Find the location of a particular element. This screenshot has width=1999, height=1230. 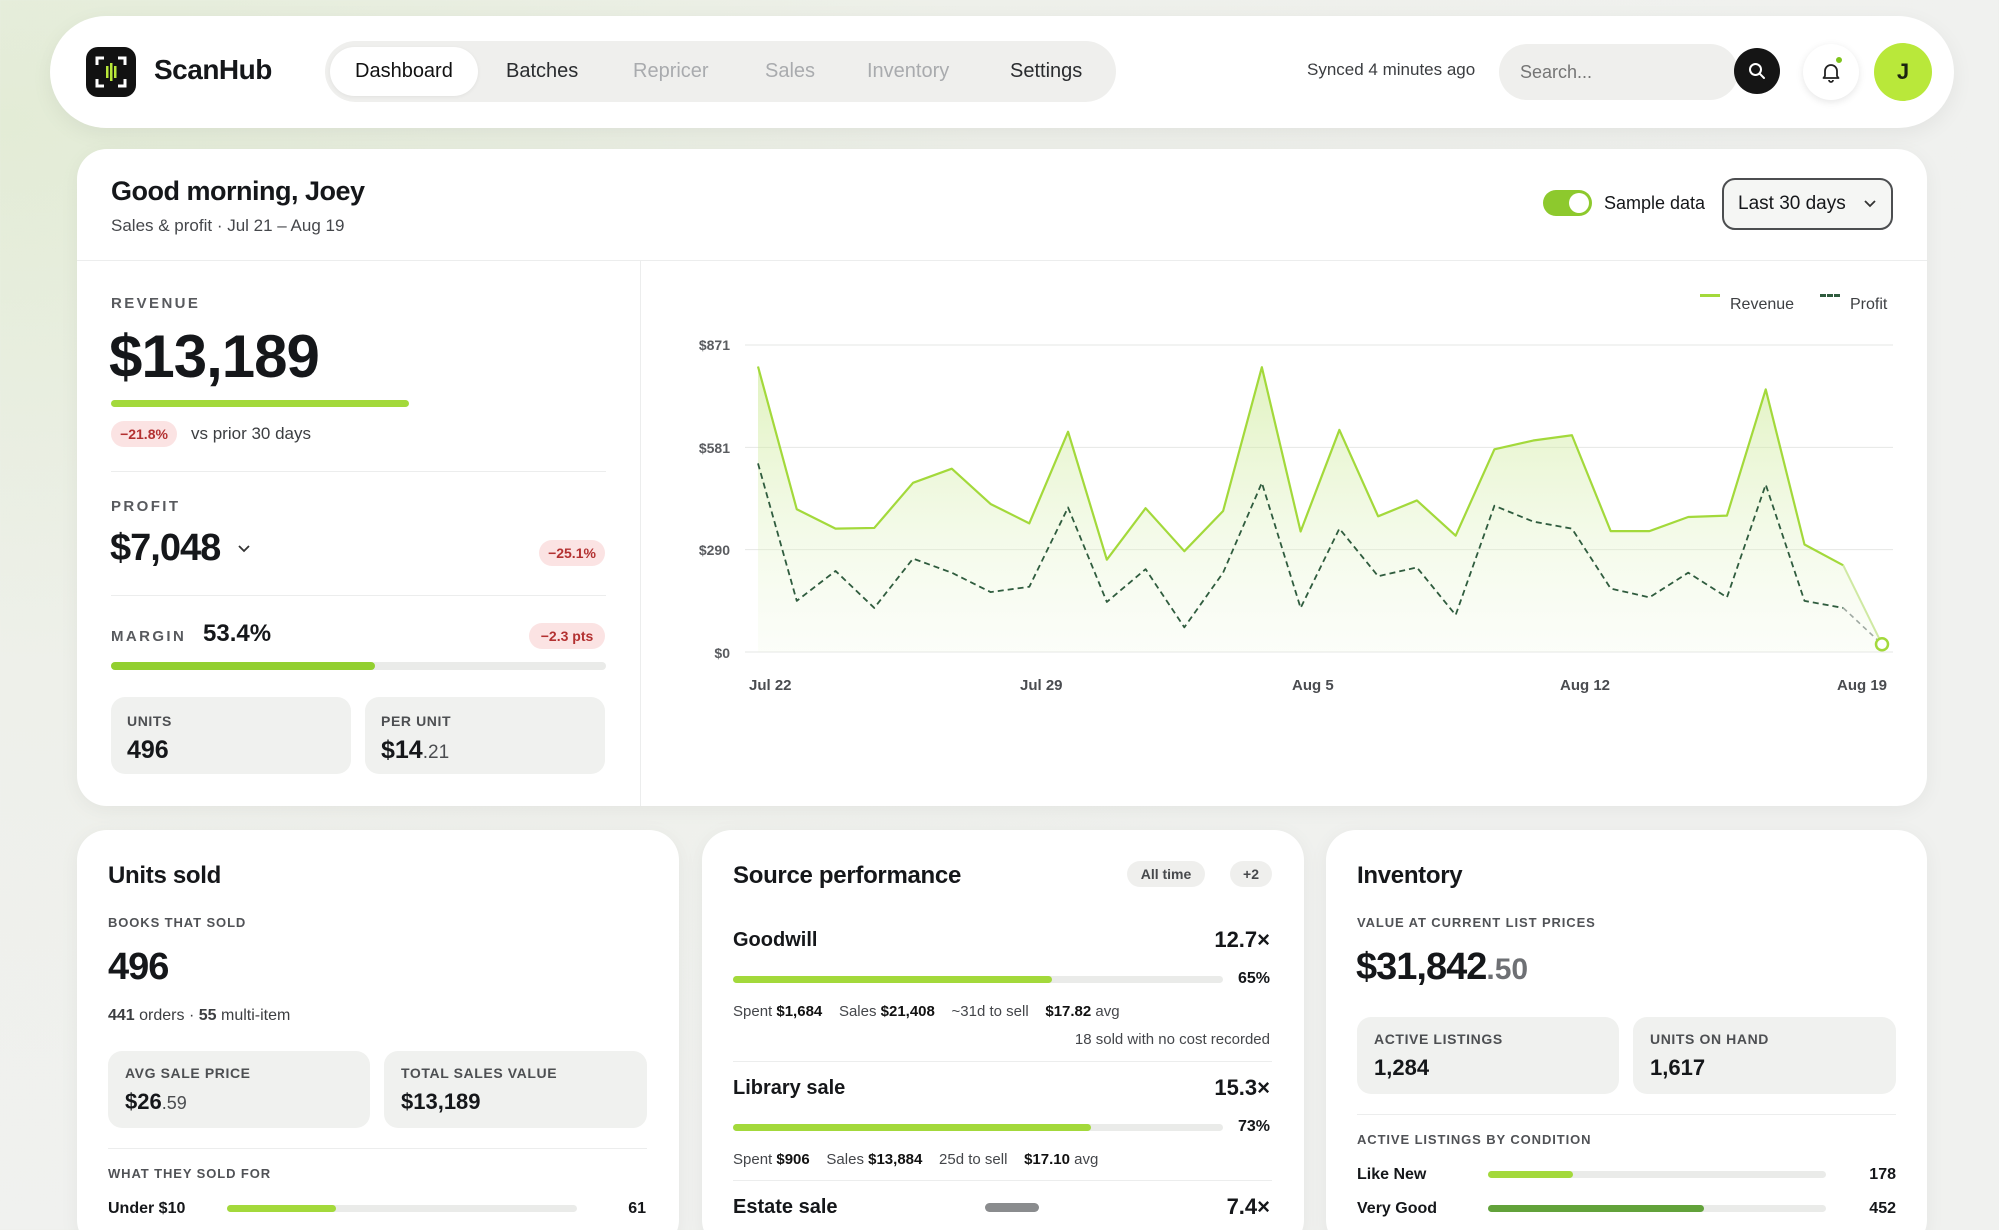

revenue-profit-chart is located at coordinates (1319, 498).